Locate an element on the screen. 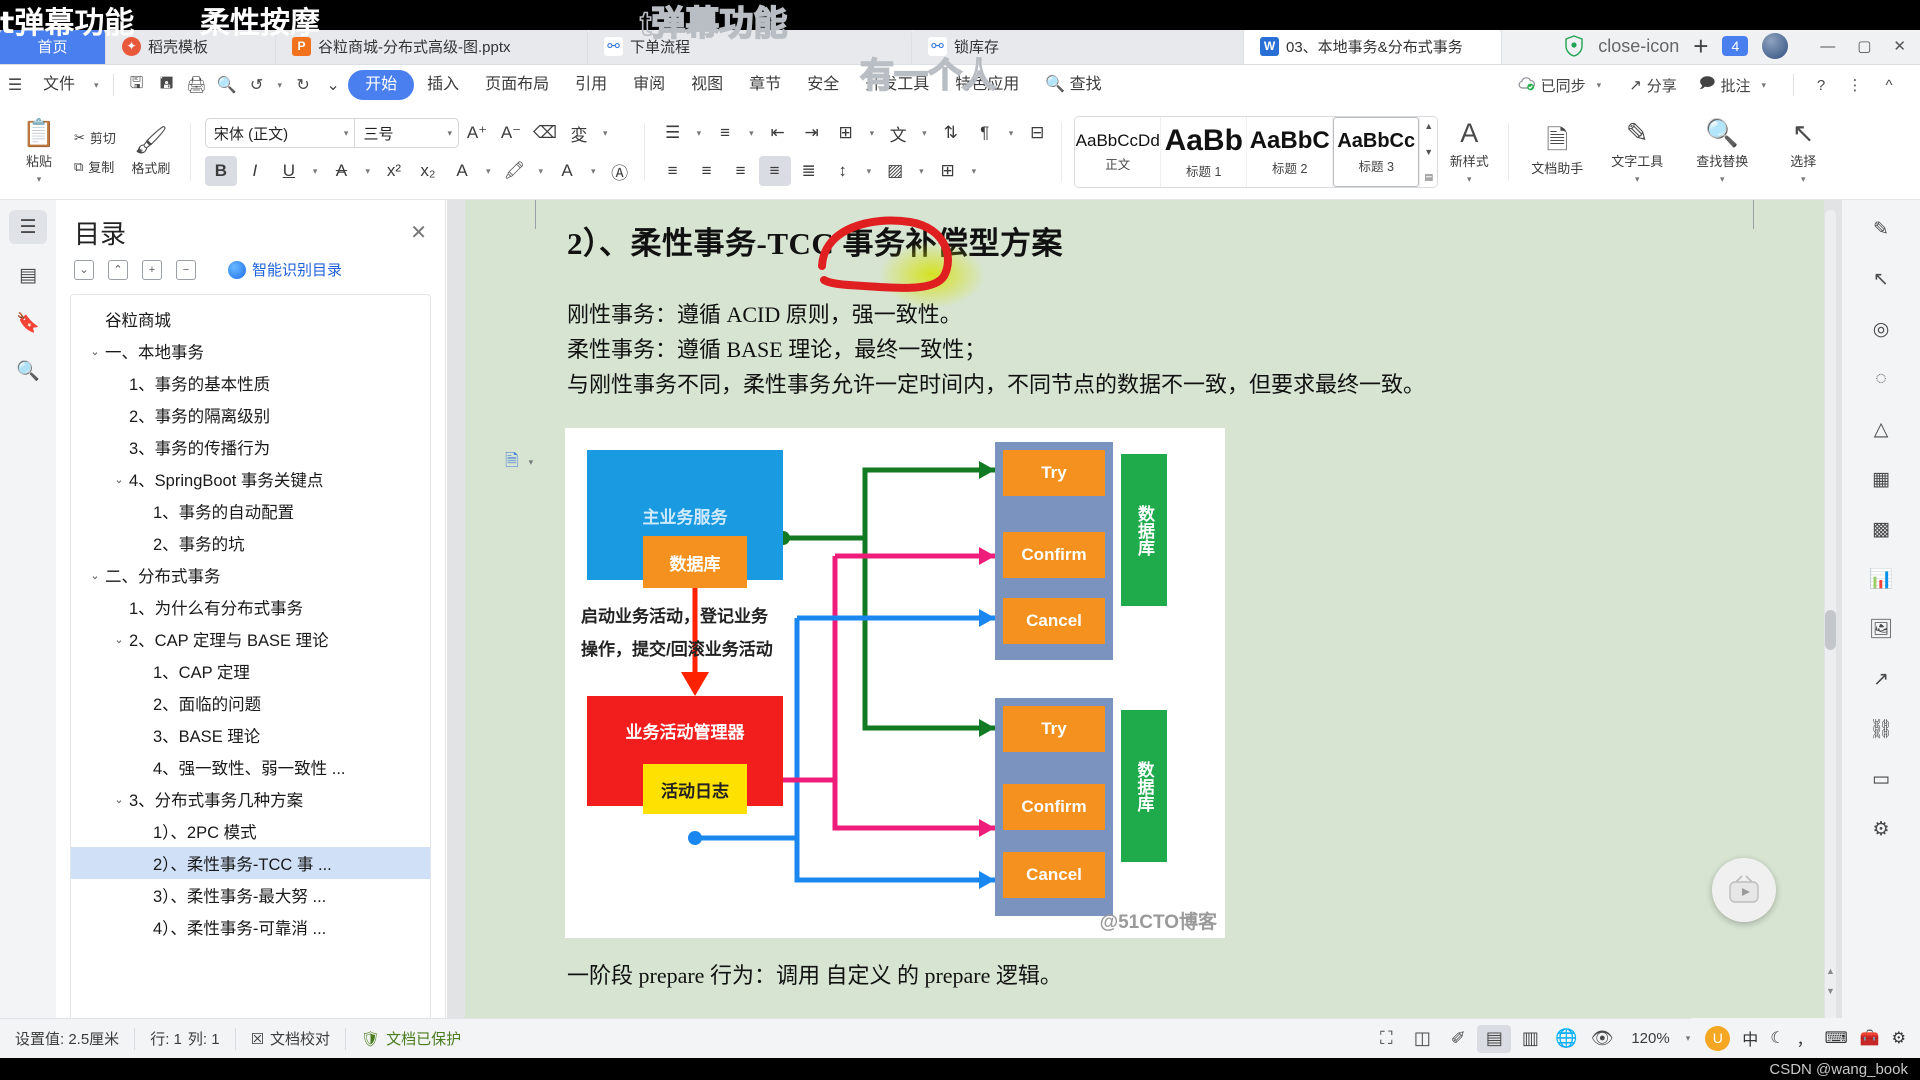  bookmark-icon: 🔖 is located at coordinates (28, 323).